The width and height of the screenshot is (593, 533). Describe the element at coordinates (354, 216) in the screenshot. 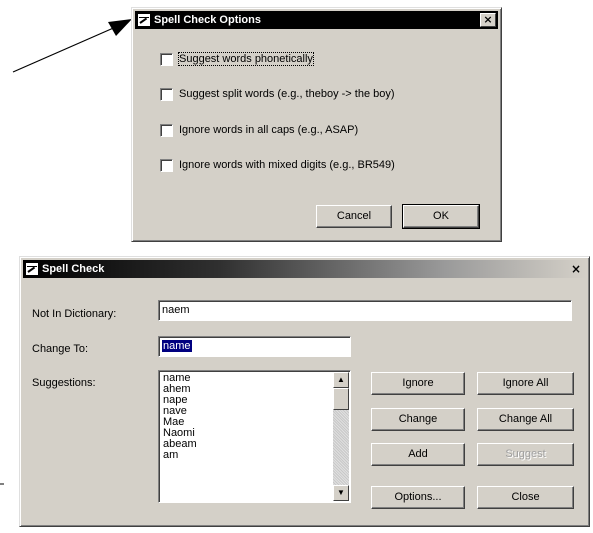

I see `cancel-button: Cancel` at that location.